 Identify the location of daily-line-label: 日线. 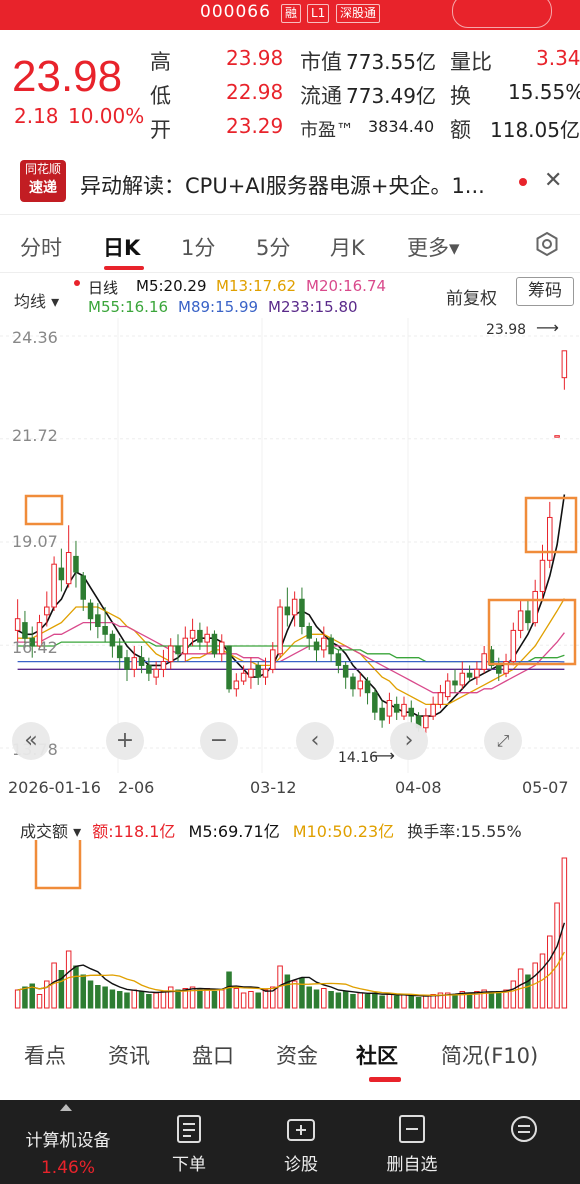
(103, 288).